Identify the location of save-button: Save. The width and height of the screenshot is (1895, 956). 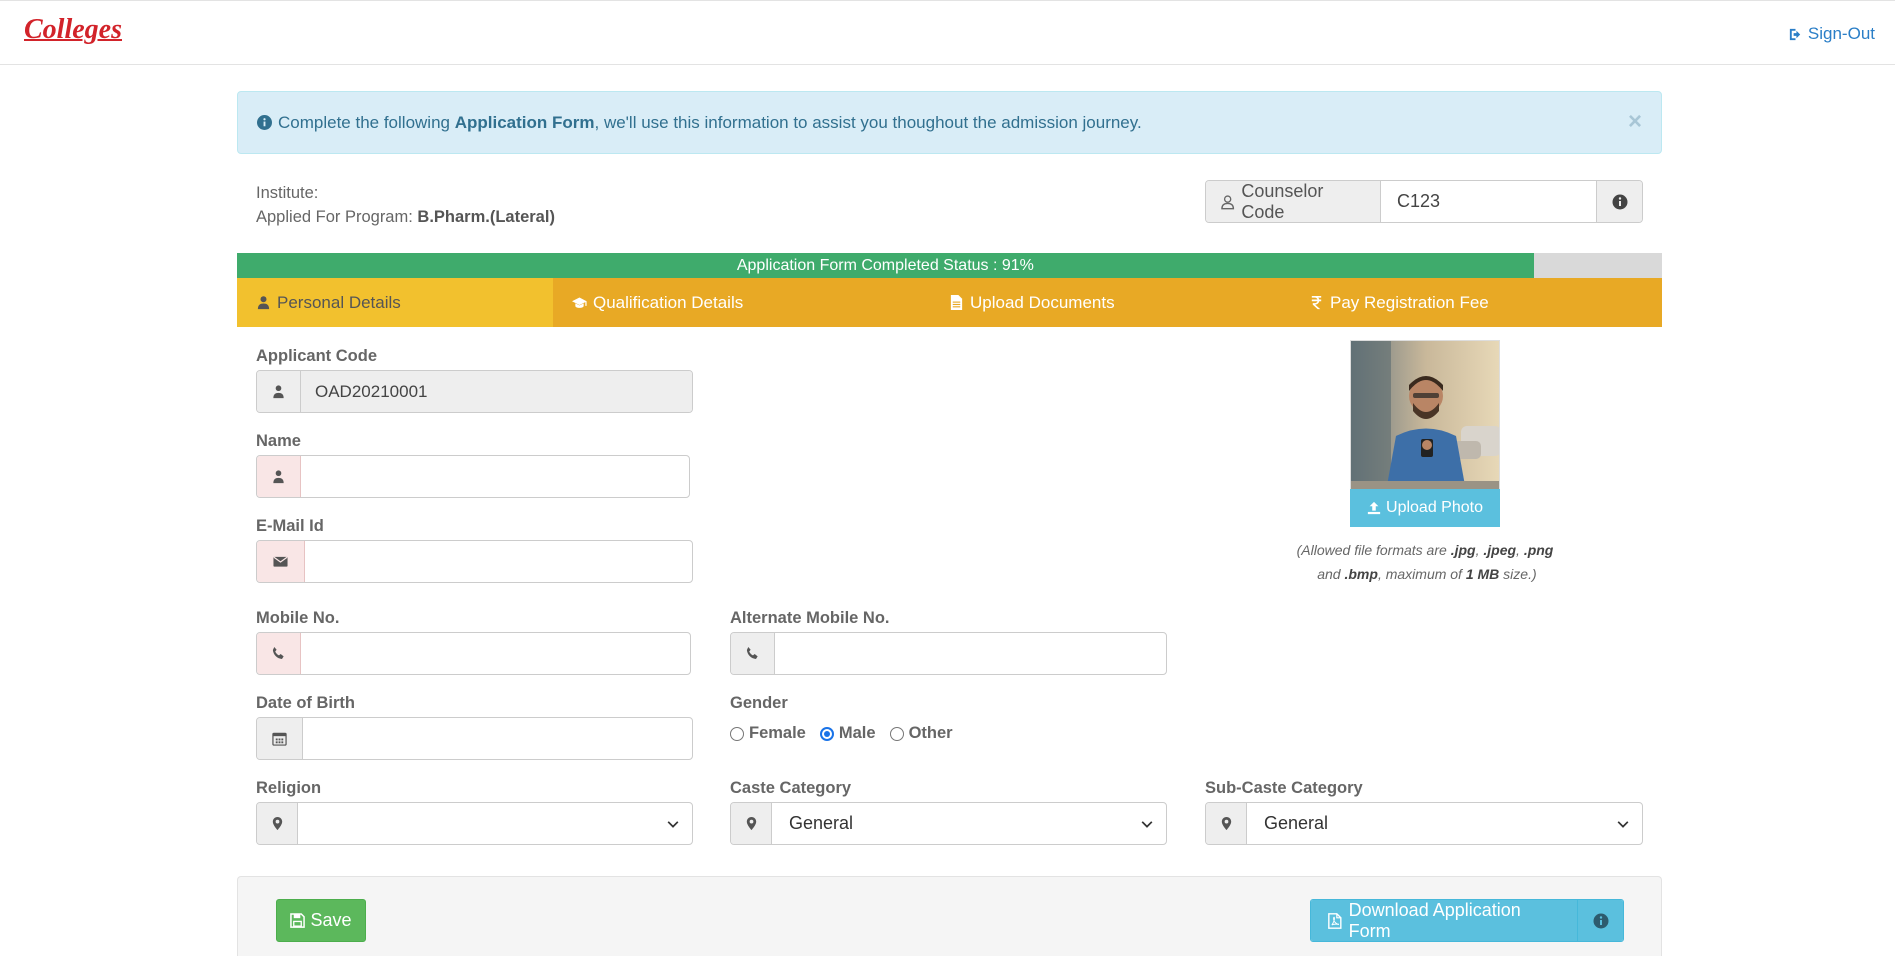
(321, 920).